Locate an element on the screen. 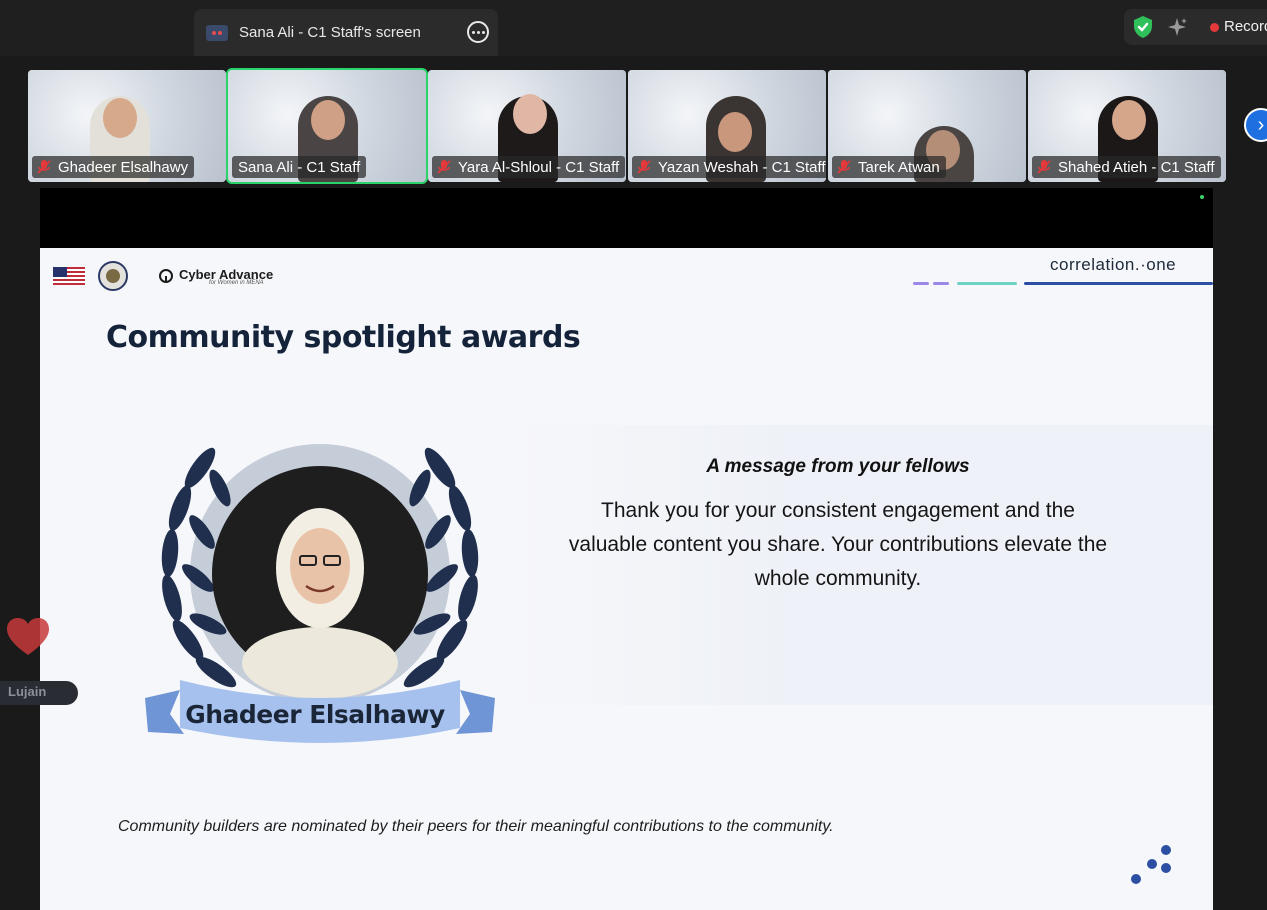 The image size is (1267, 910). cyber-advance-subtitle: for Women in MENA is located at coordinates (236, 283).